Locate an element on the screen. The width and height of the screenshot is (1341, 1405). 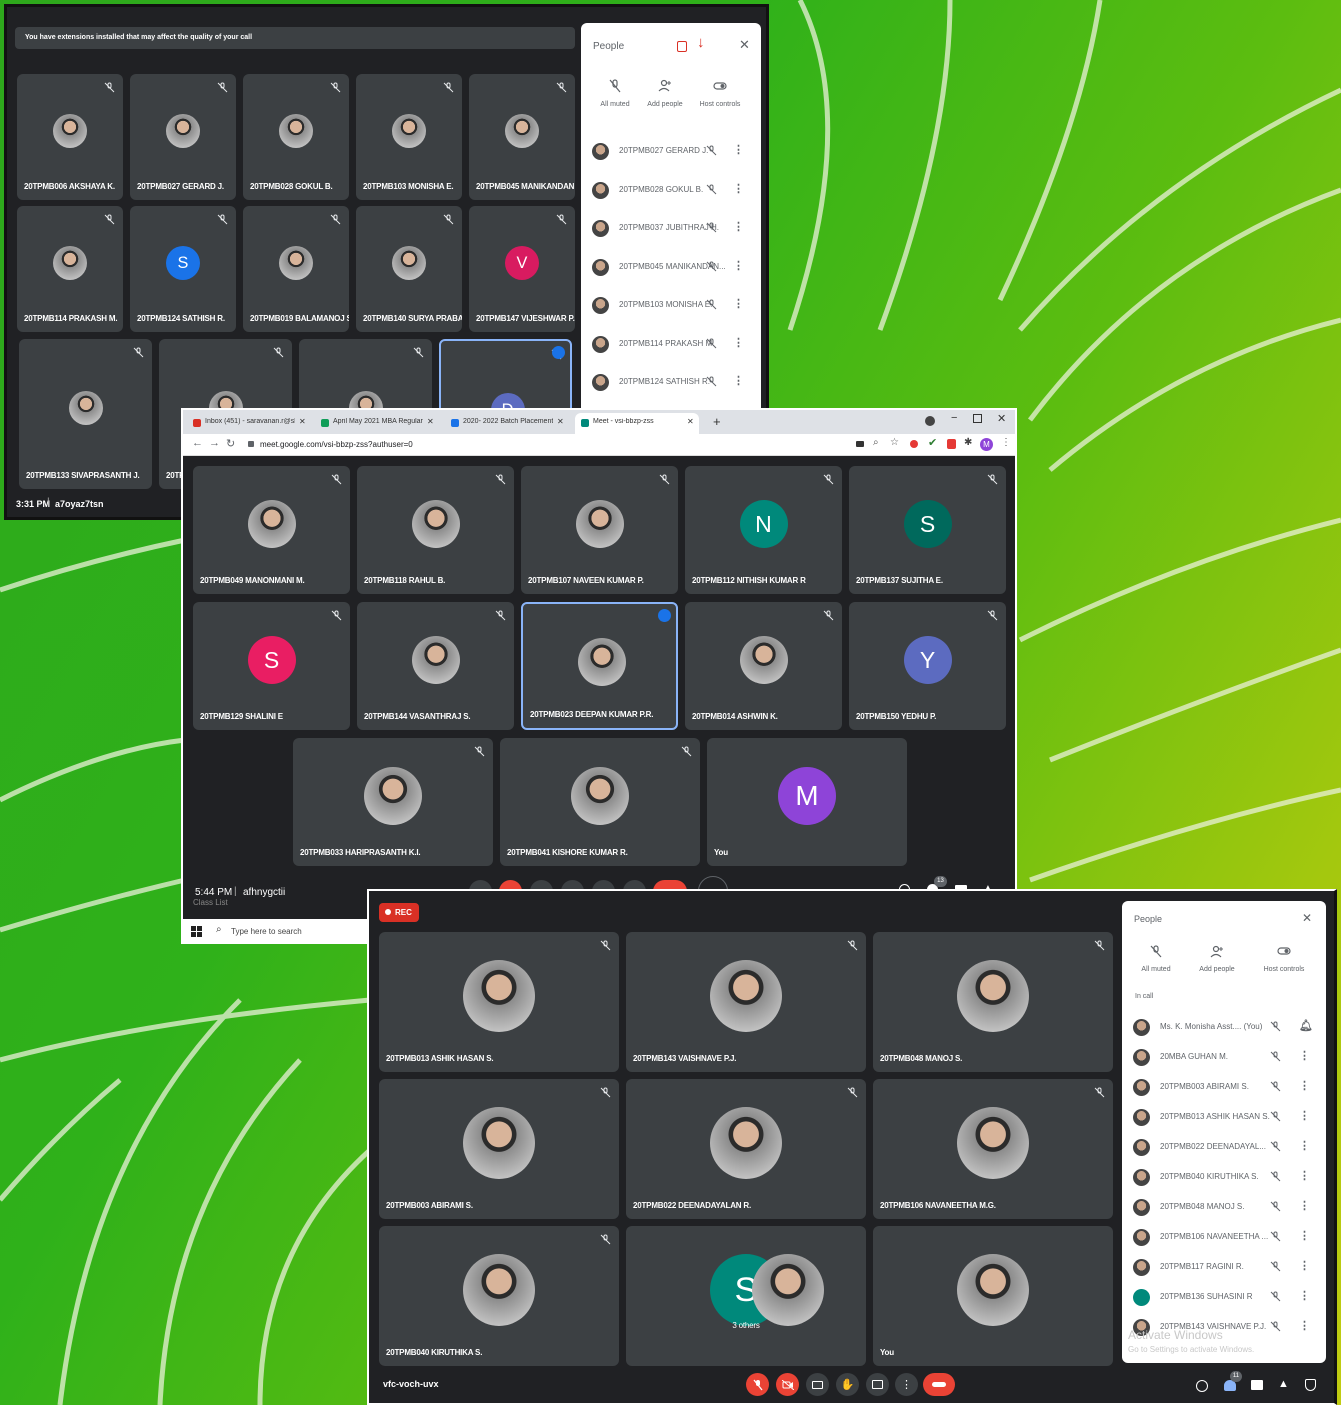
participant-tile: 20TPMB049 MANONMANI M. is located at coordinates (271, 530).